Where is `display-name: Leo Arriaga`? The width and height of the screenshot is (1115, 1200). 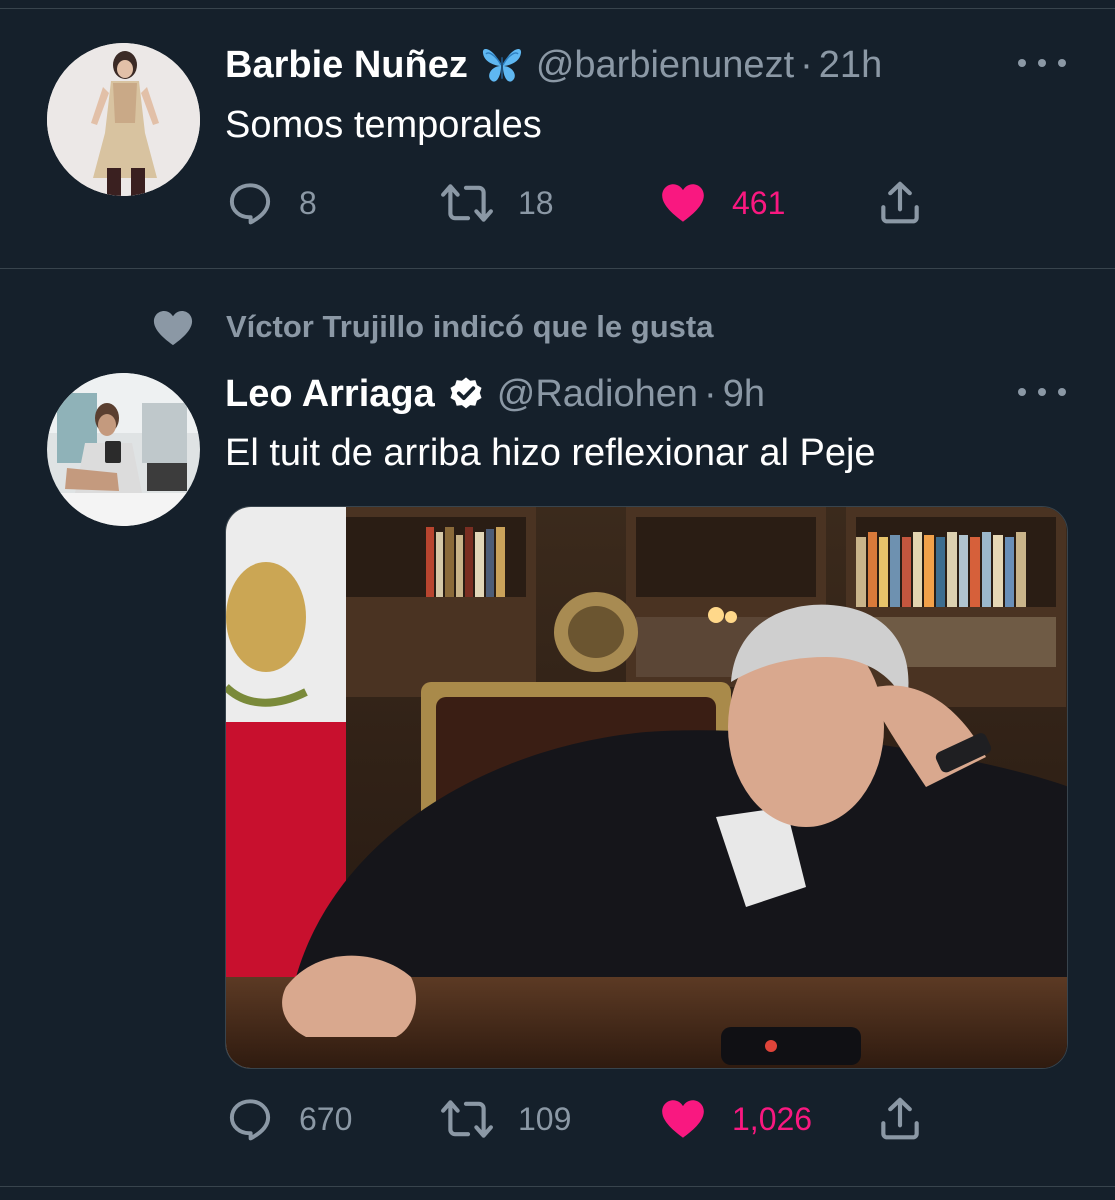 display-name: Leo Arriaga is located at coordinates (330, 394).